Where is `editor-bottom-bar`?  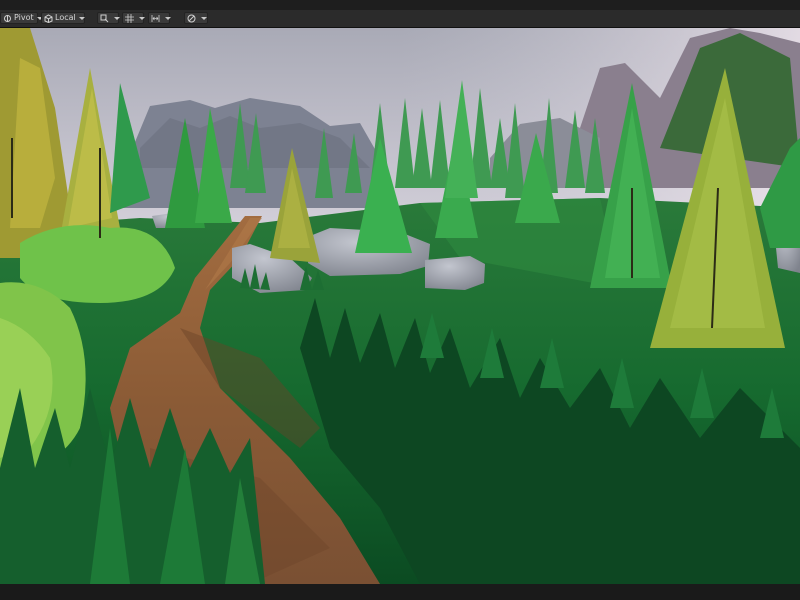 editor-bottom-bar is located at coordinates (400, 592).